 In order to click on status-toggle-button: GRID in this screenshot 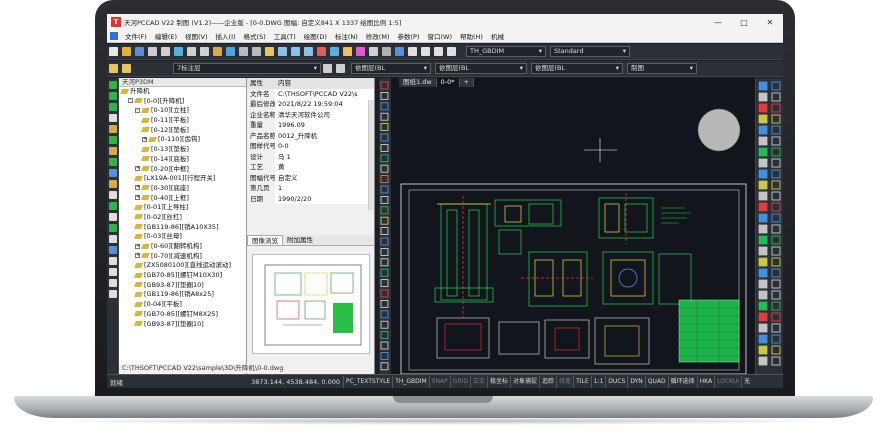, I will do `click(459, 381)`.